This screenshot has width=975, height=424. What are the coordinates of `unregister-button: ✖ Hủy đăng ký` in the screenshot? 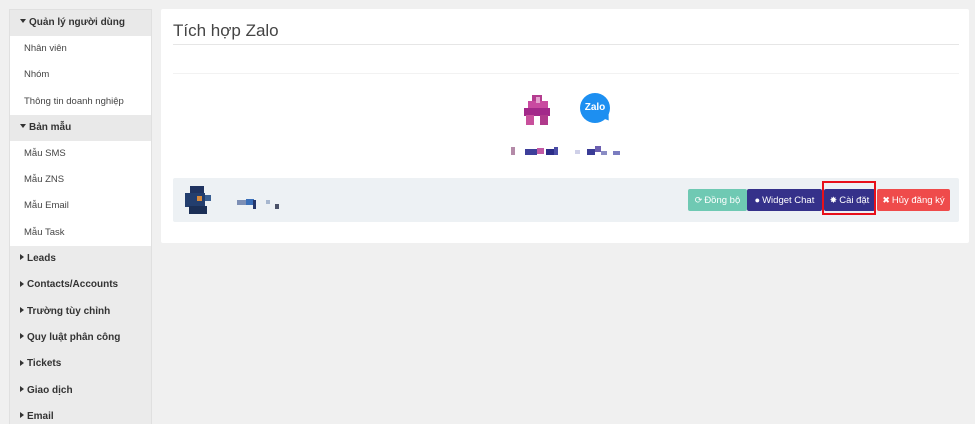 It's located at (913, 200).